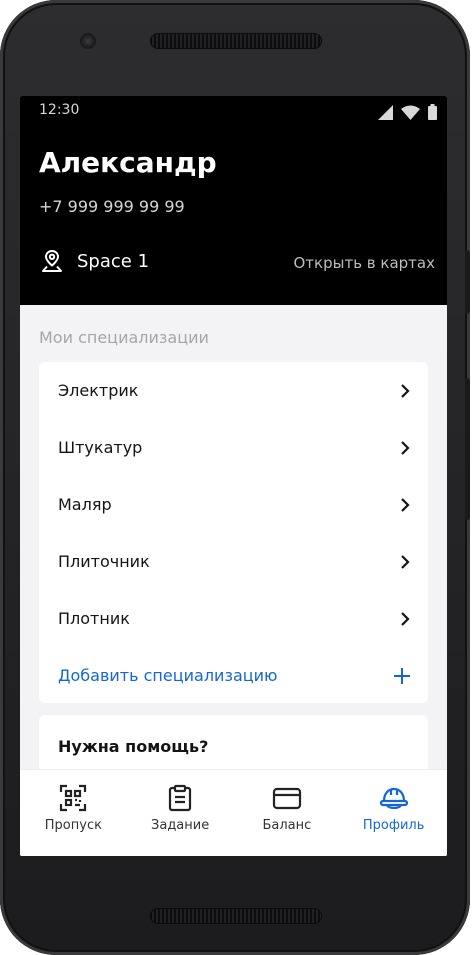 The height and width of the screenshot is (955, 475). Describe the element at coordinates (432, 112) in the screenshot. I see `battery-icon` at that location.